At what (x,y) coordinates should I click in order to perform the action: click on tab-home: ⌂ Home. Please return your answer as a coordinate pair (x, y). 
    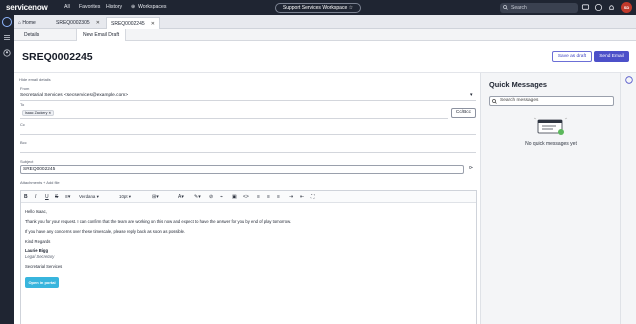
    Looking at the image, I should click on (33, 23).